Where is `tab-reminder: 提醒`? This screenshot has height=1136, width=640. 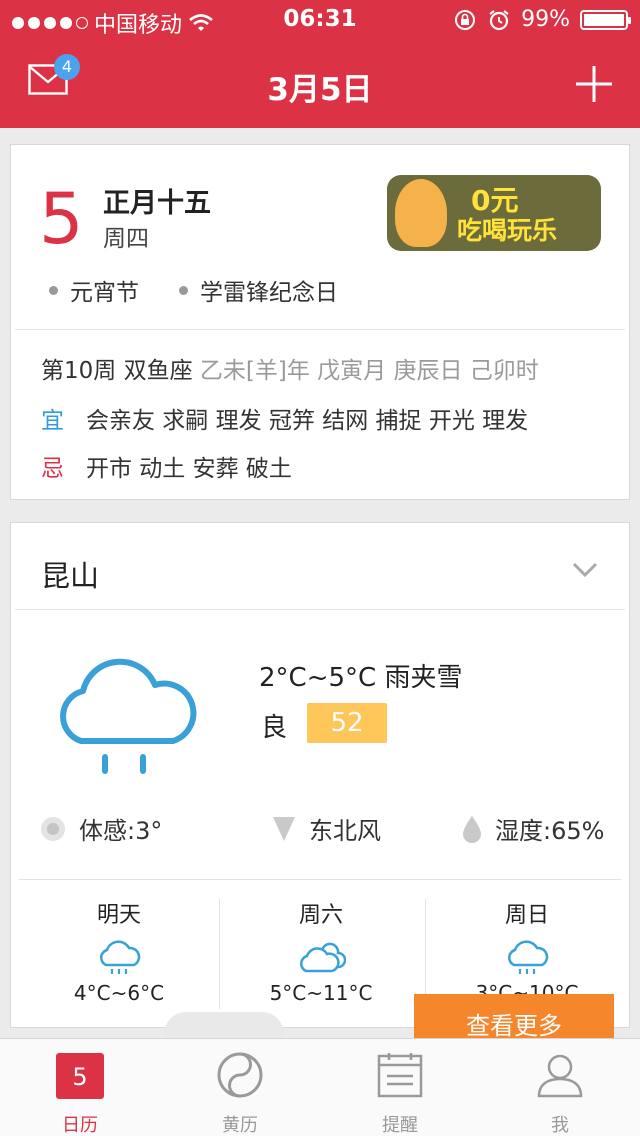
tab-reminder: 提醒 is located at coordinates (400, 1087).